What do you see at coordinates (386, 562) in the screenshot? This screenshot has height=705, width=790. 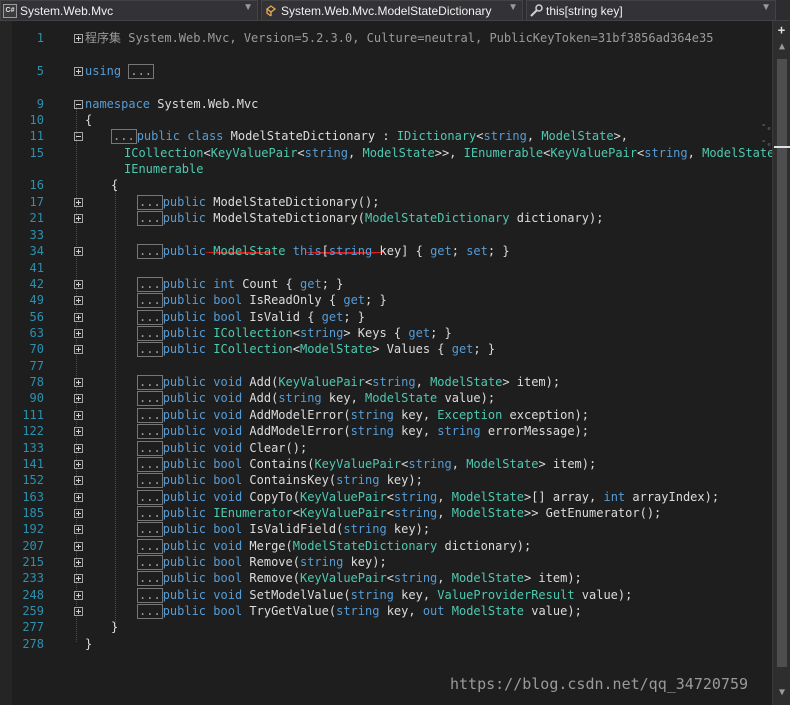 I see `code-line: 215... public bool Remove(string key);` at bounding box center [386, 562].